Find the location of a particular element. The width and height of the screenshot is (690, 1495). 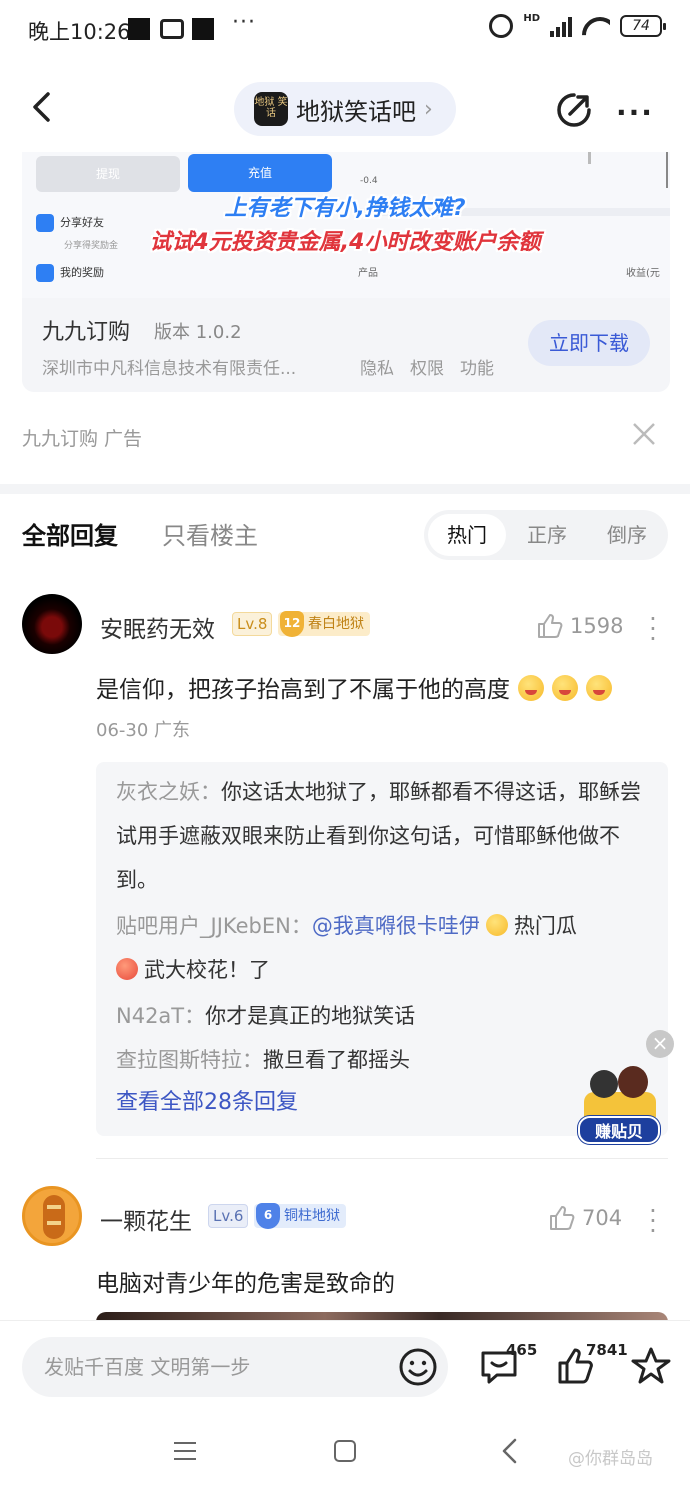

reply-author: 灰衣之妖： is located at coordinates (168, 792).